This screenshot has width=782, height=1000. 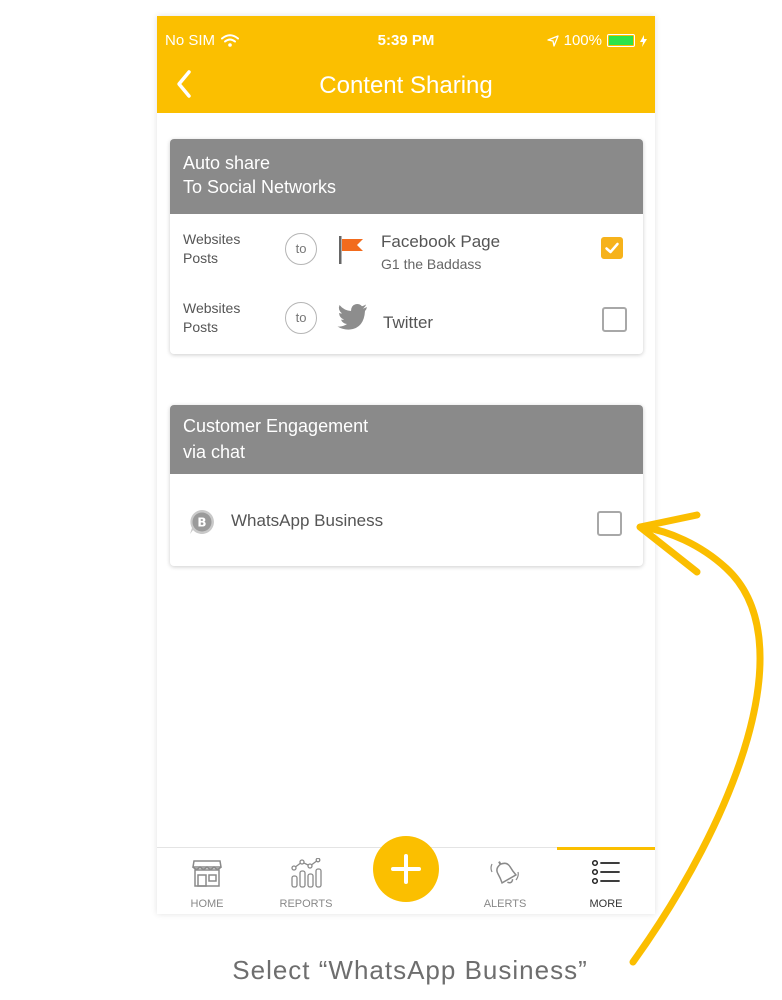 I want to click on tab-alerts: ALERTS, so click(x=505, y=884).